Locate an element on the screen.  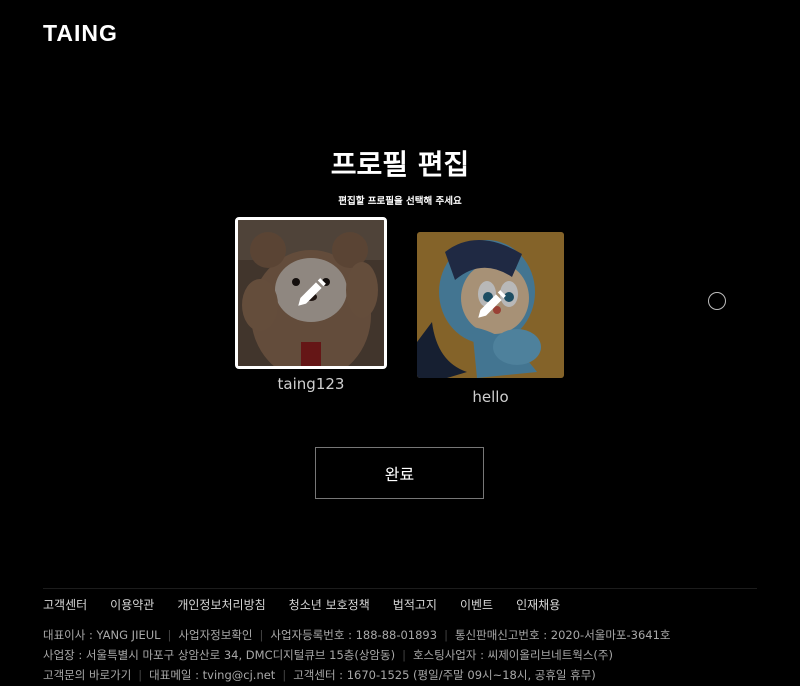
footer-business-number: 사업자등록번호 : 188-88-01893 is located at coordinates (354, 635).